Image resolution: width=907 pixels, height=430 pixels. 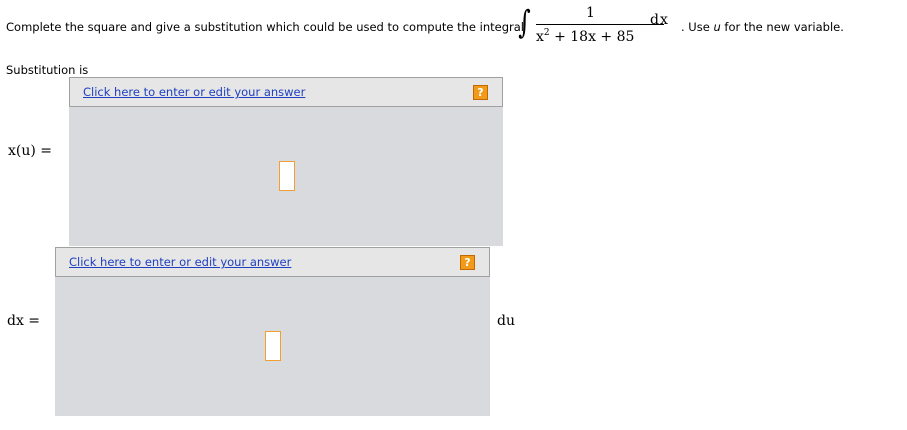 What do you see at coordinates (524, 22) in the screenshot?
I see `integral-sign-icon: ∫` at bounding box center [524, 22].